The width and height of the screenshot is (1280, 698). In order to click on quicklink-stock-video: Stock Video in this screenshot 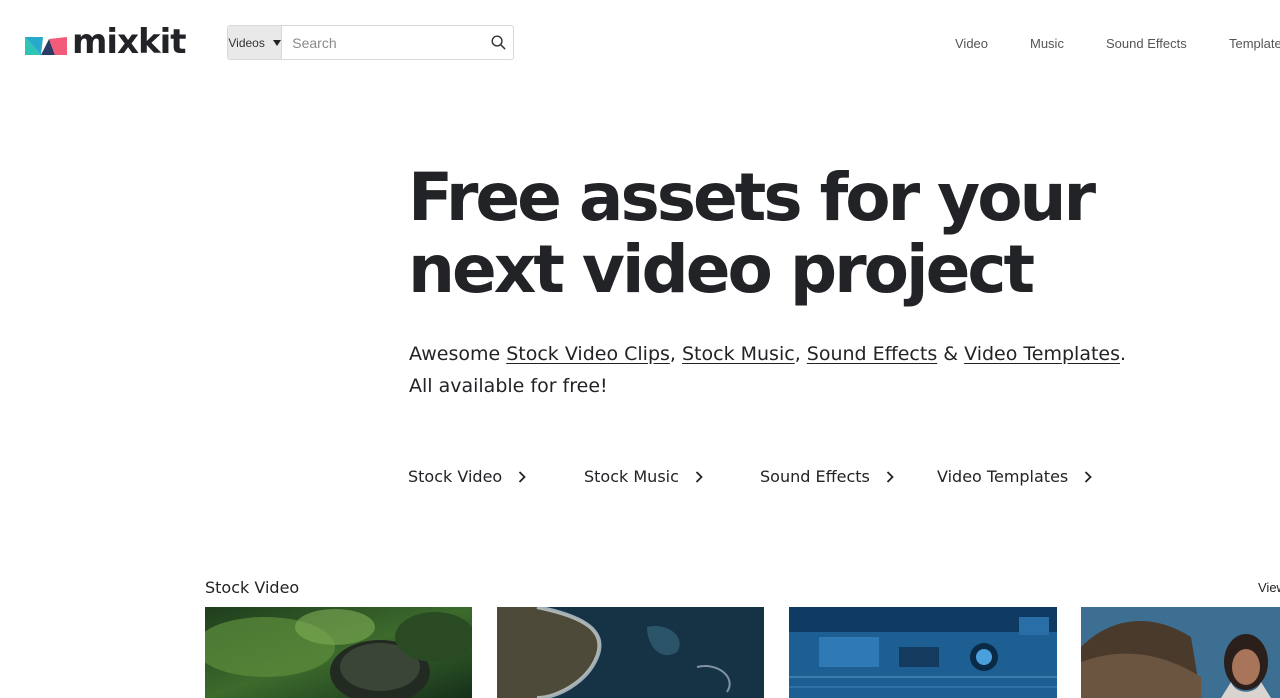, I will do `click(467, 476)`.